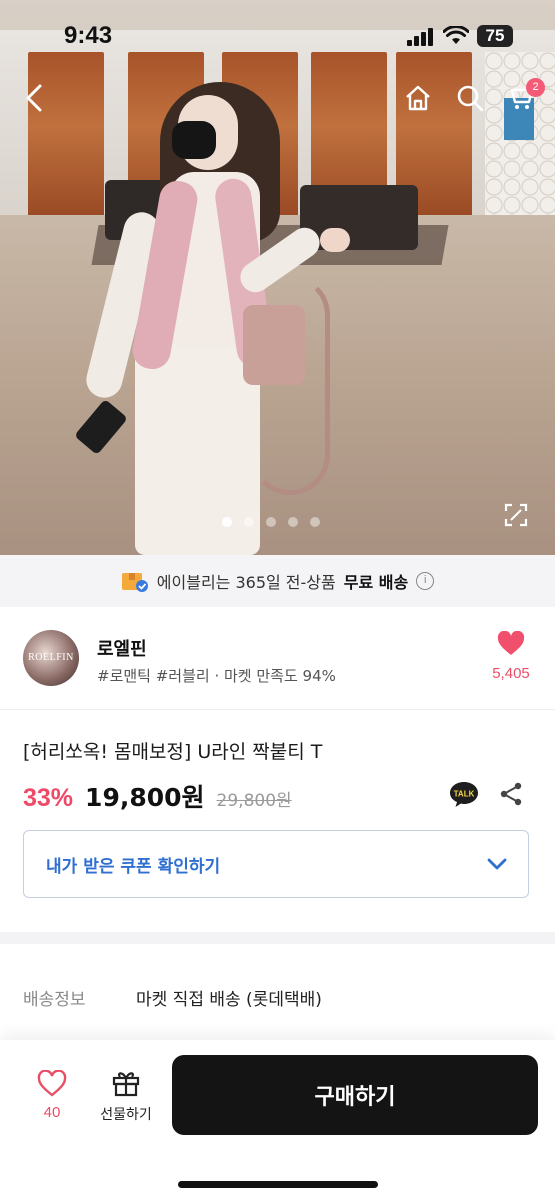  I want to click on free-shipping-banner: 에이블리는 365일 전-상품 무료 배송 i, so click(277, 581).